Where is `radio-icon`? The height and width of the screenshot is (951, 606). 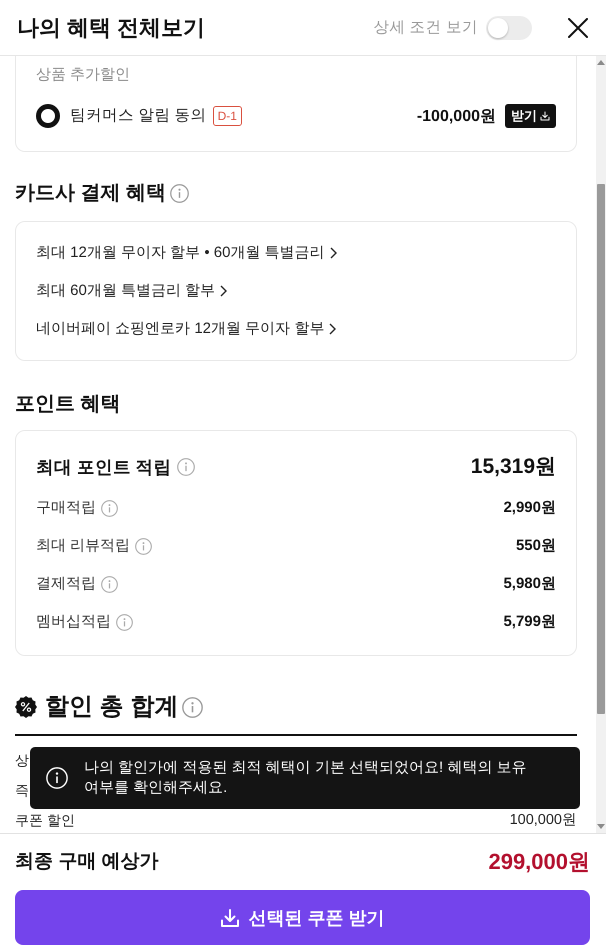 radio-icon is located at coordinates (48, 116).